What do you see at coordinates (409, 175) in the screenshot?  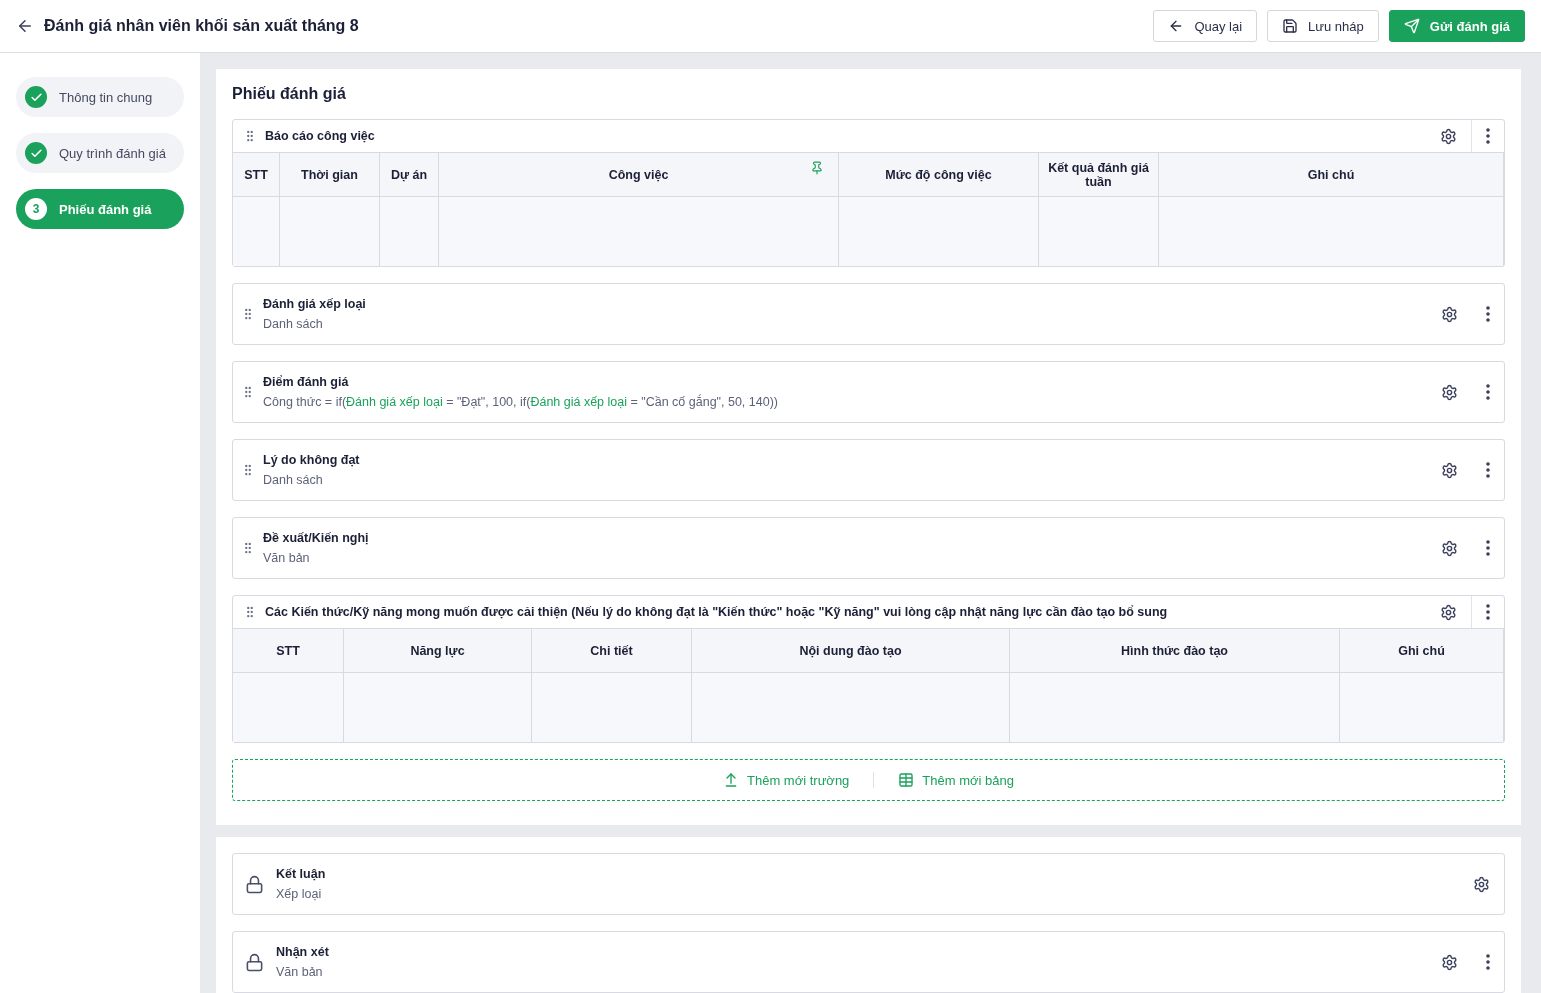 I see `column-header: Dự án` at bounding box center [409, 175].